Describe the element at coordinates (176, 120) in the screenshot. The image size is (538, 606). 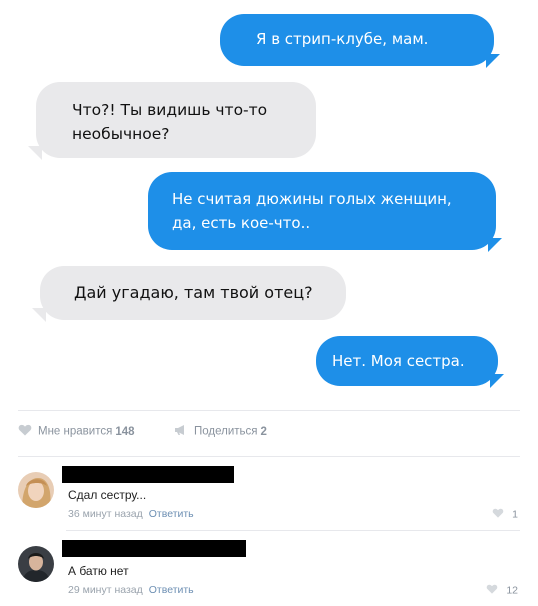
I see `message-bubble-incoming: Что?! Ты видишь что-то необычное?` at that location.